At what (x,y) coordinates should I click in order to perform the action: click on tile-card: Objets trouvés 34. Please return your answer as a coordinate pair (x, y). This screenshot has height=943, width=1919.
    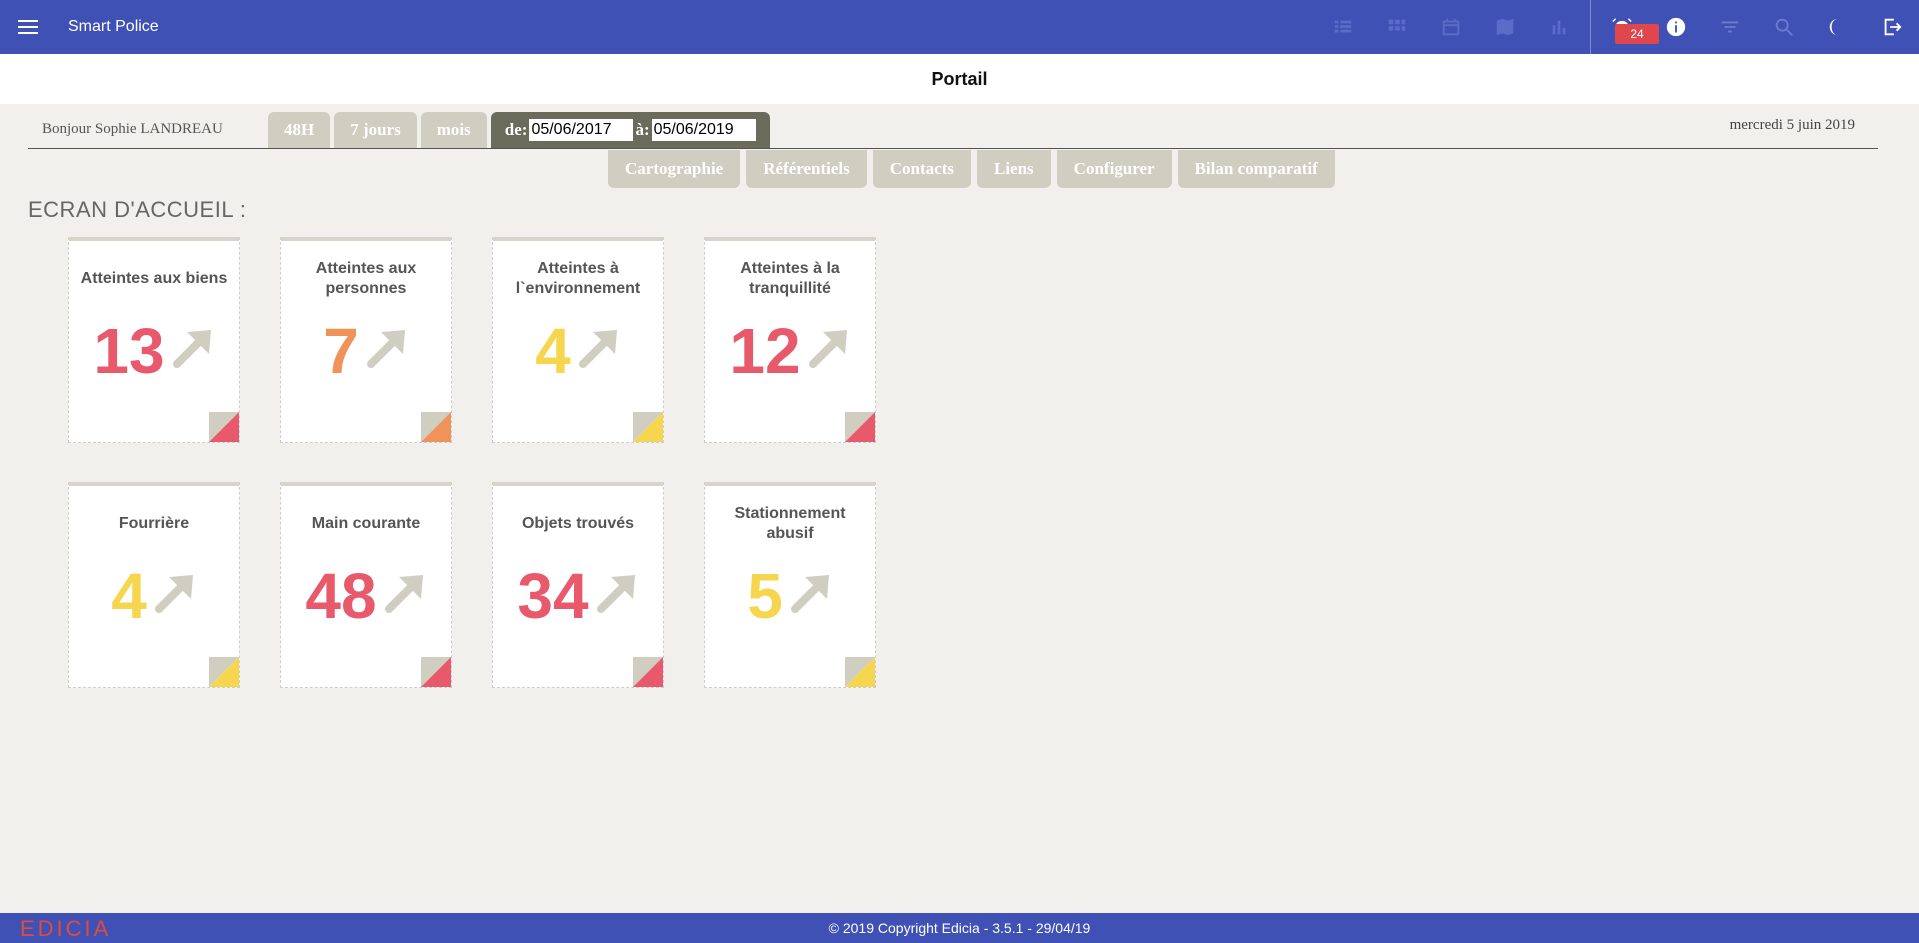
    Looking at the image, I should click on (578, 585).